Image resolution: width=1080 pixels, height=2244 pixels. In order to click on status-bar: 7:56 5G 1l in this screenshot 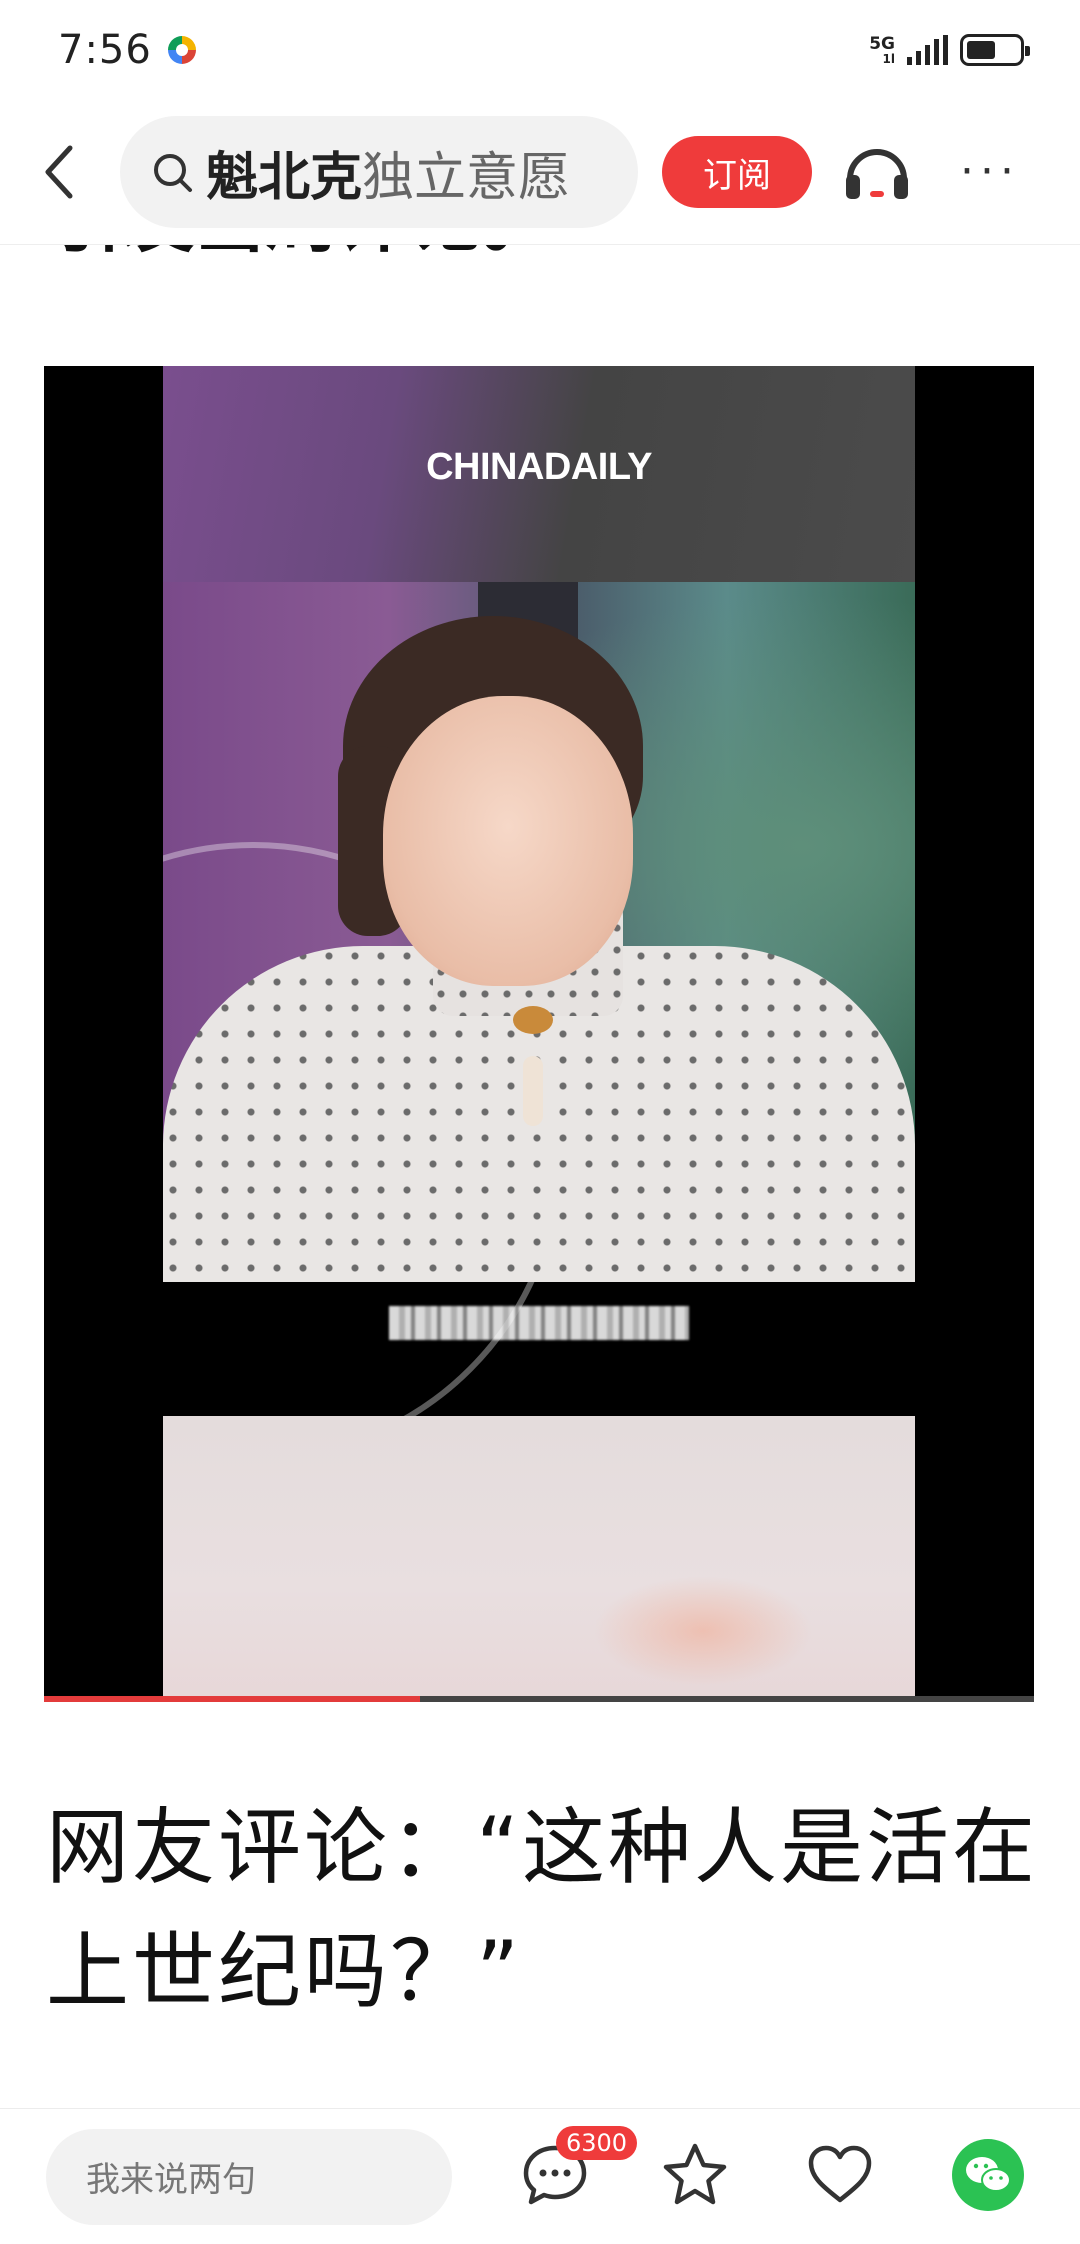, I will do `click(540, 50)`.